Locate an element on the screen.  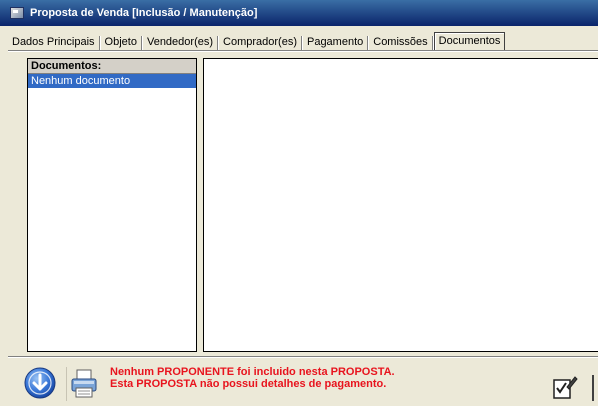
checklist-pen-icon is located at coordinates (565, 387).